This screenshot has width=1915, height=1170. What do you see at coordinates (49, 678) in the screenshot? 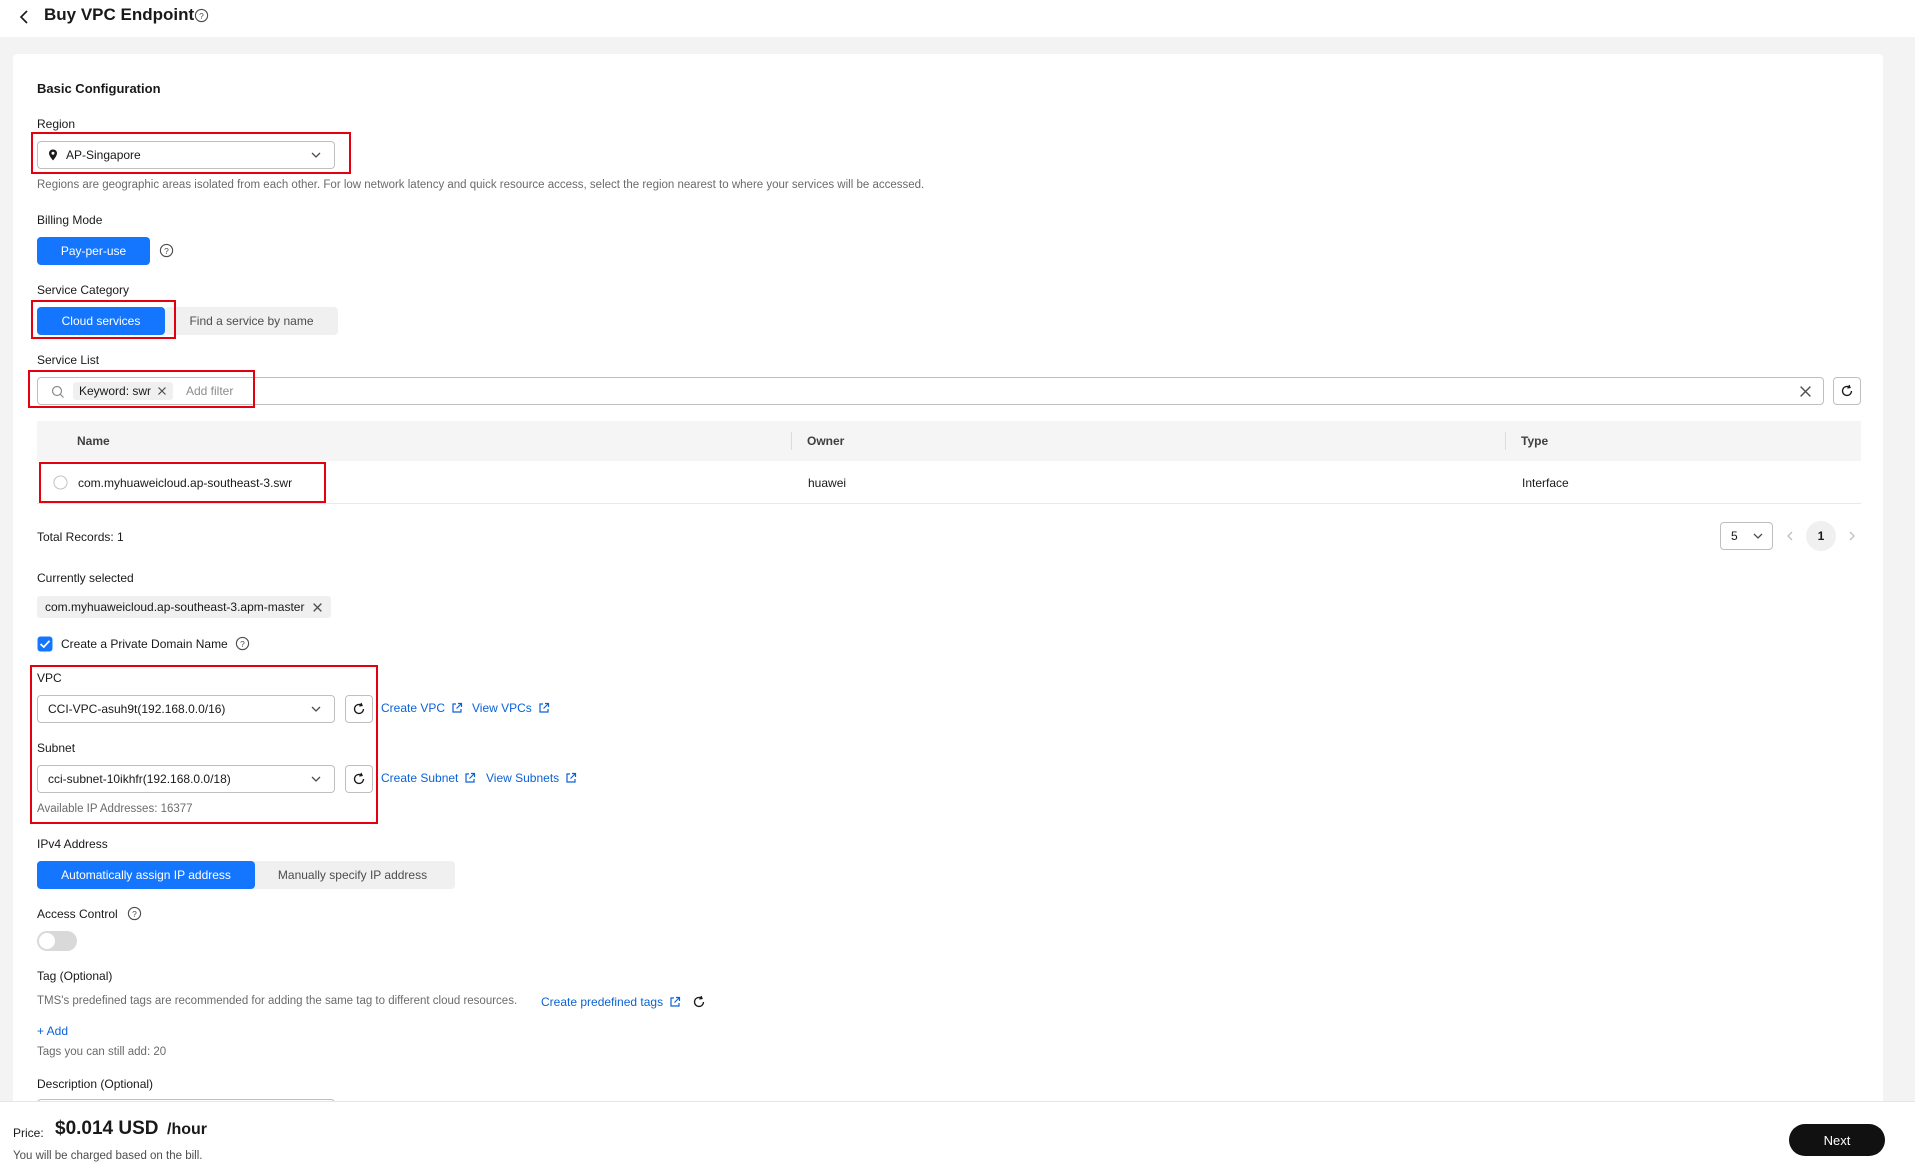
I see `vpc-label: VPC` at bounding box center [49, 678].